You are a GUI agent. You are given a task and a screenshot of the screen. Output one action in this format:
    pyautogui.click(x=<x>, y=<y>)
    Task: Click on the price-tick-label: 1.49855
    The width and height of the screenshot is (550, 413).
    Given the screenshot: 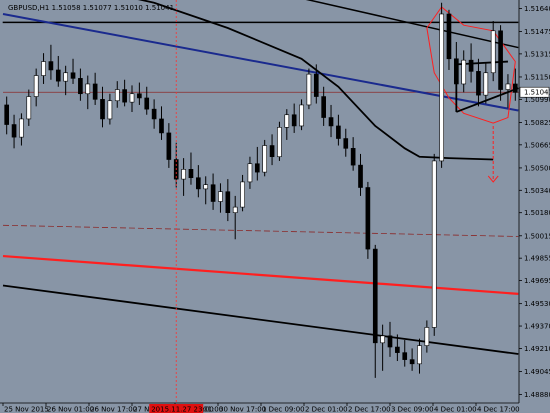 What is the action you would take?
    pyautogui.click(x=537, y=259)
    